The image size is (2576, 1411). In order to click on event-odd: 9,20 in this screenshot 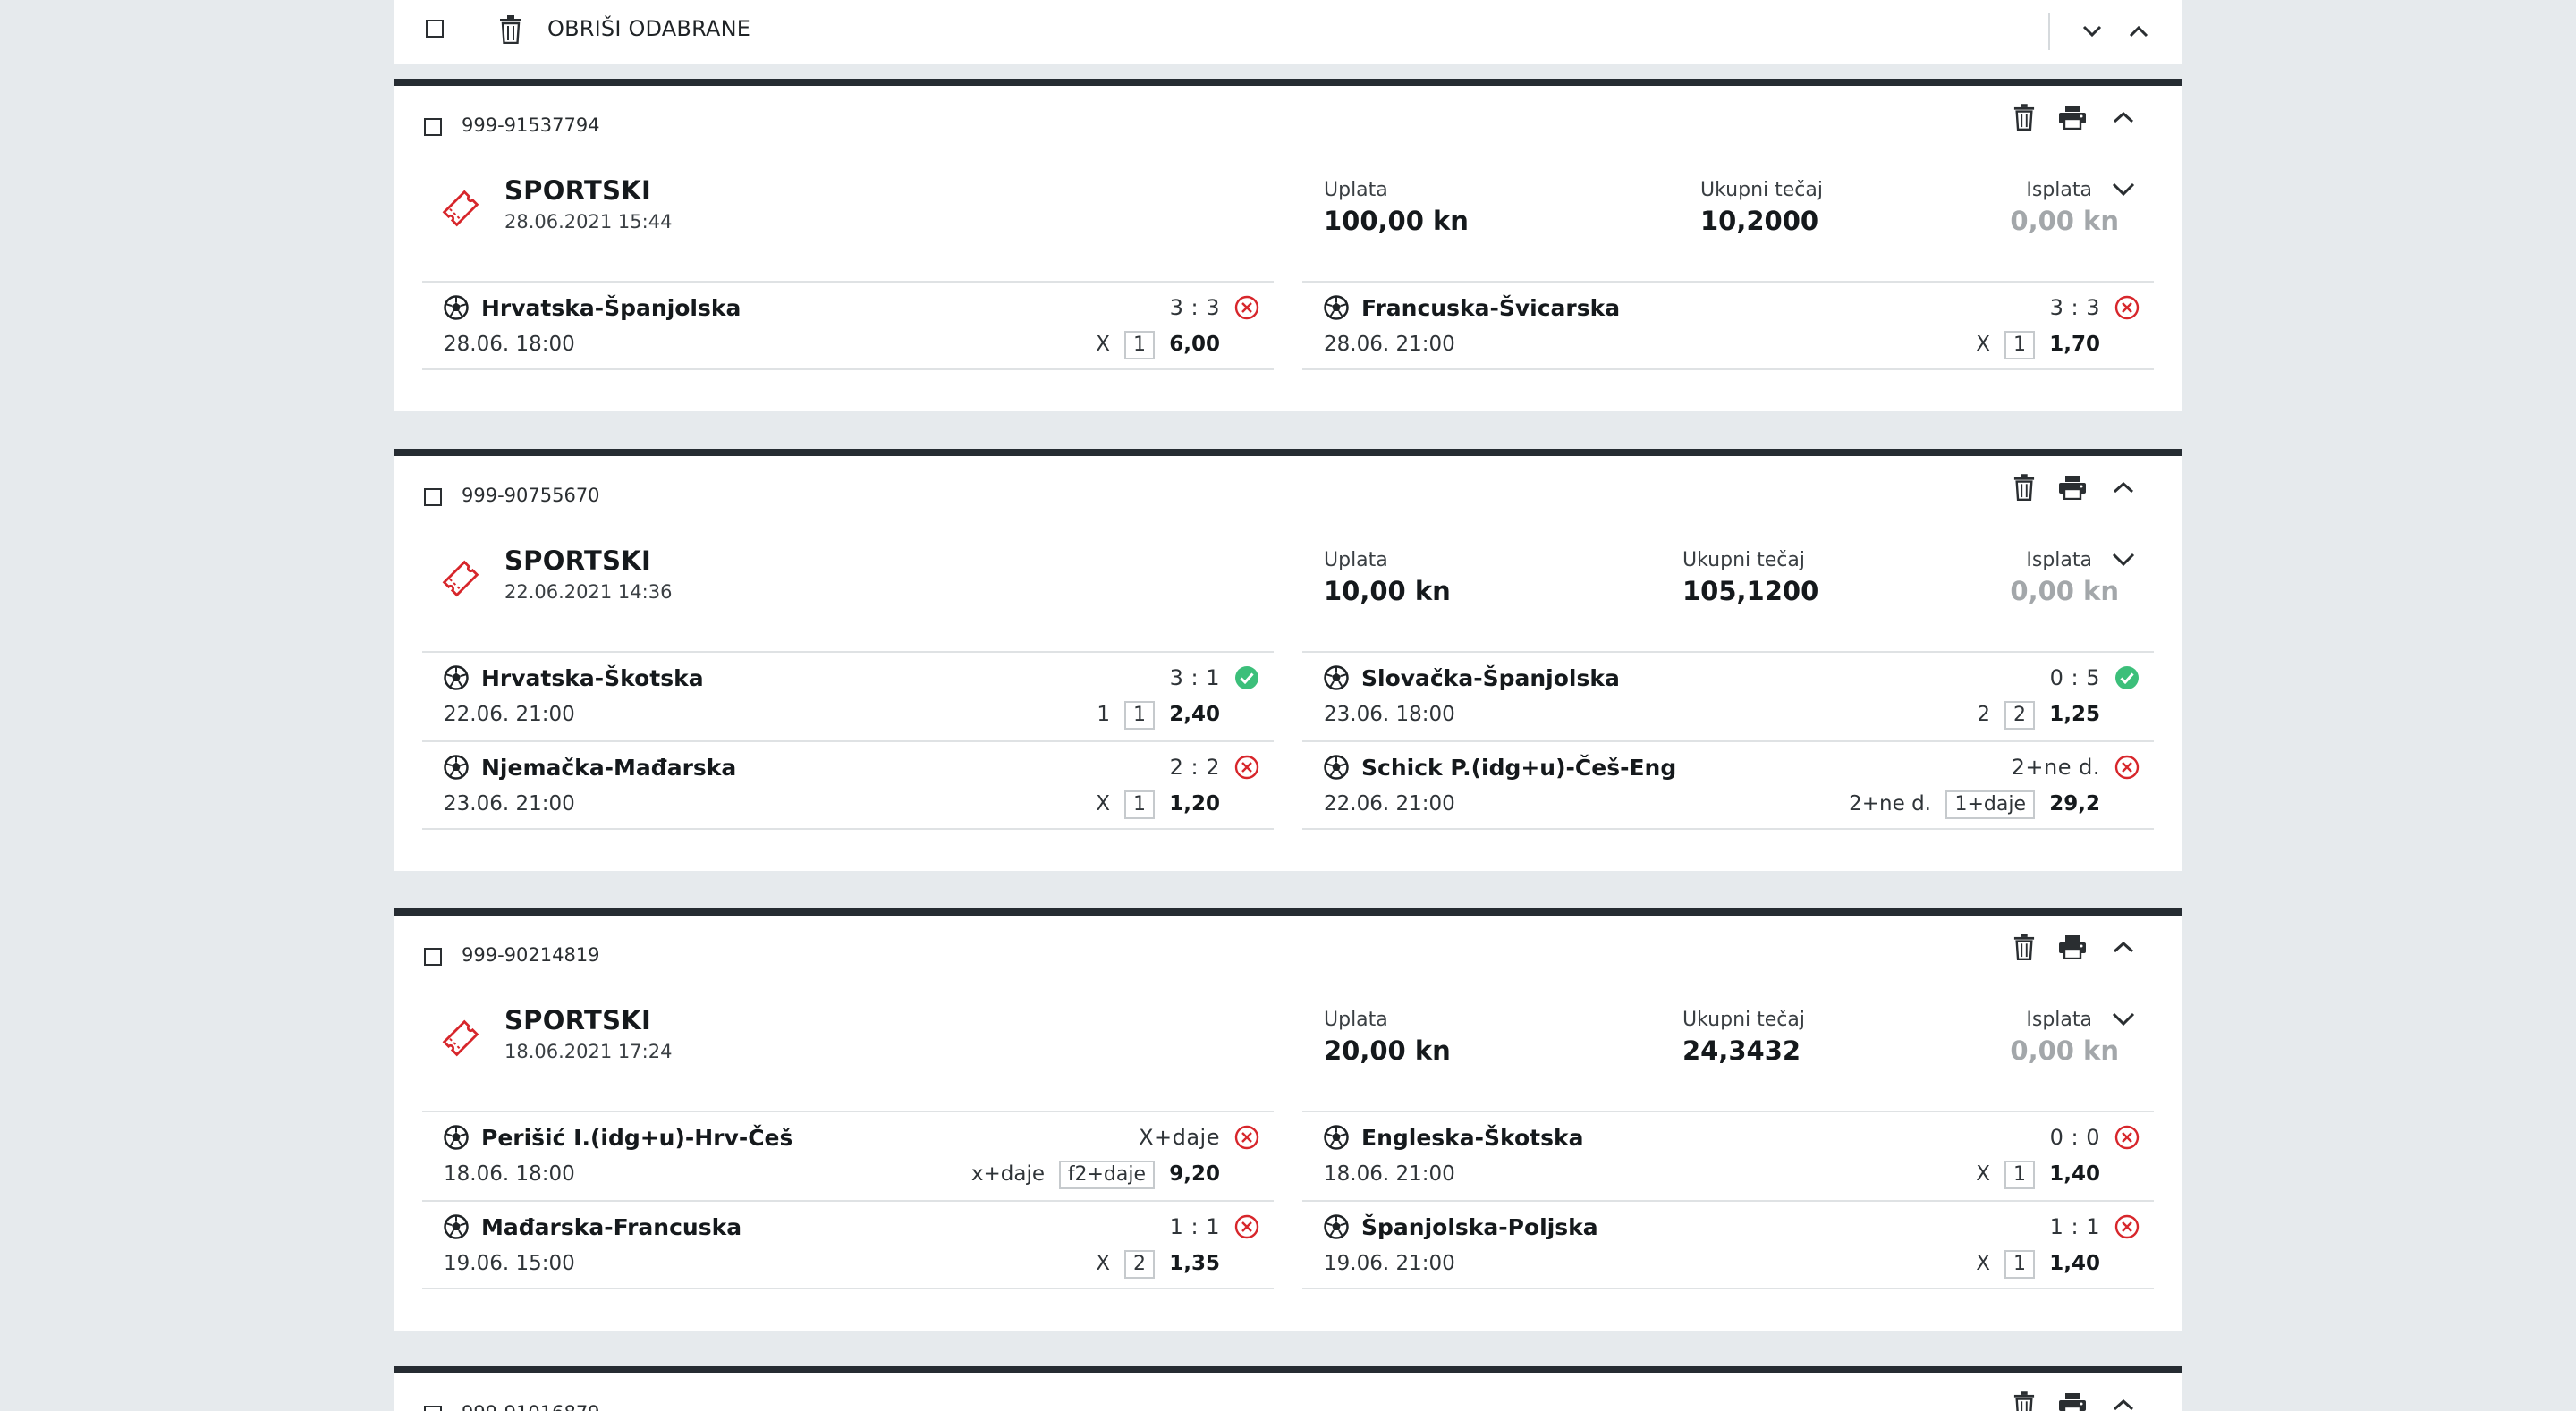, I will do `click(1194, 1174)`.